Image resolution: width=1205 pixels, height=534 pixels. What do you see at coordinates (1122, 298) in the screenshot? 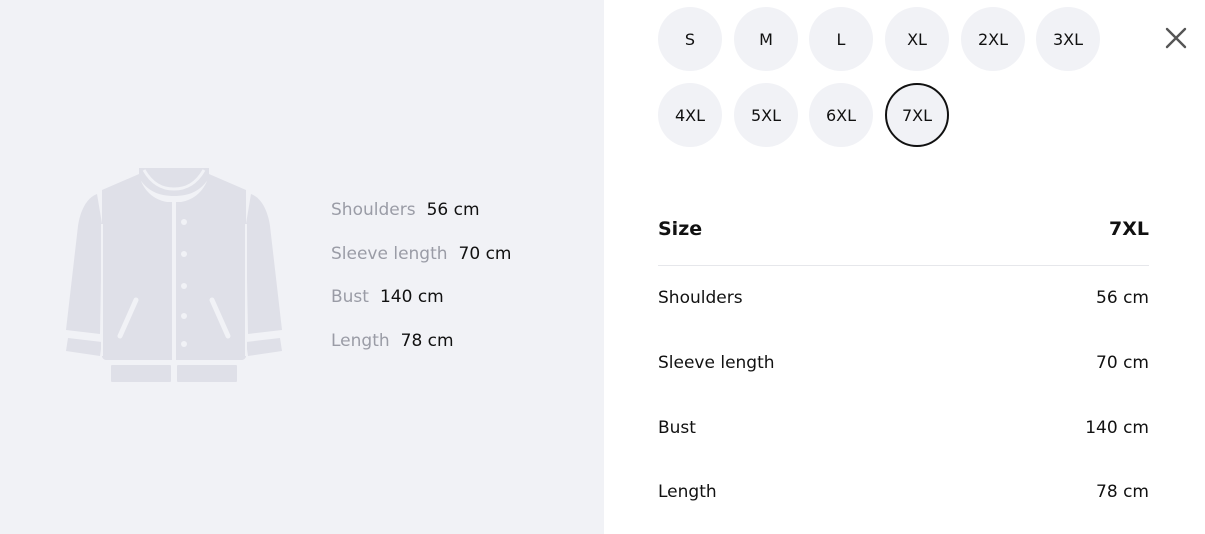
I see `table-row-value: 56 cm` at bounding box center [1122, 298].